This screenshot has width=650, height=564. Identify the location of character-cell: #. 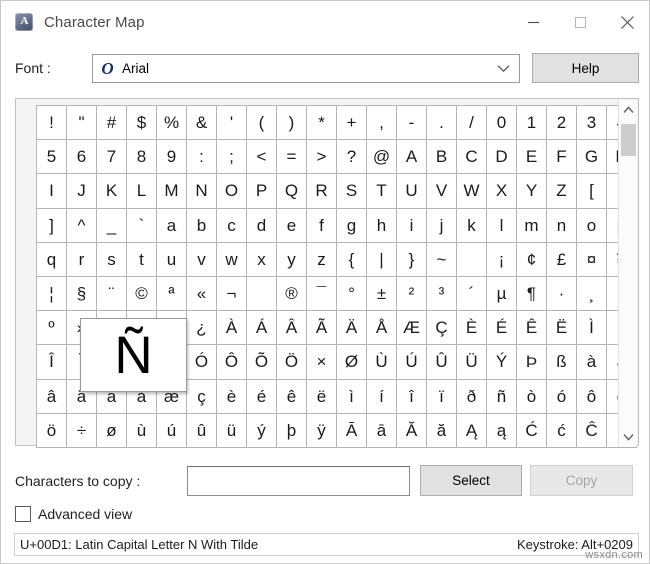
(111, 122).